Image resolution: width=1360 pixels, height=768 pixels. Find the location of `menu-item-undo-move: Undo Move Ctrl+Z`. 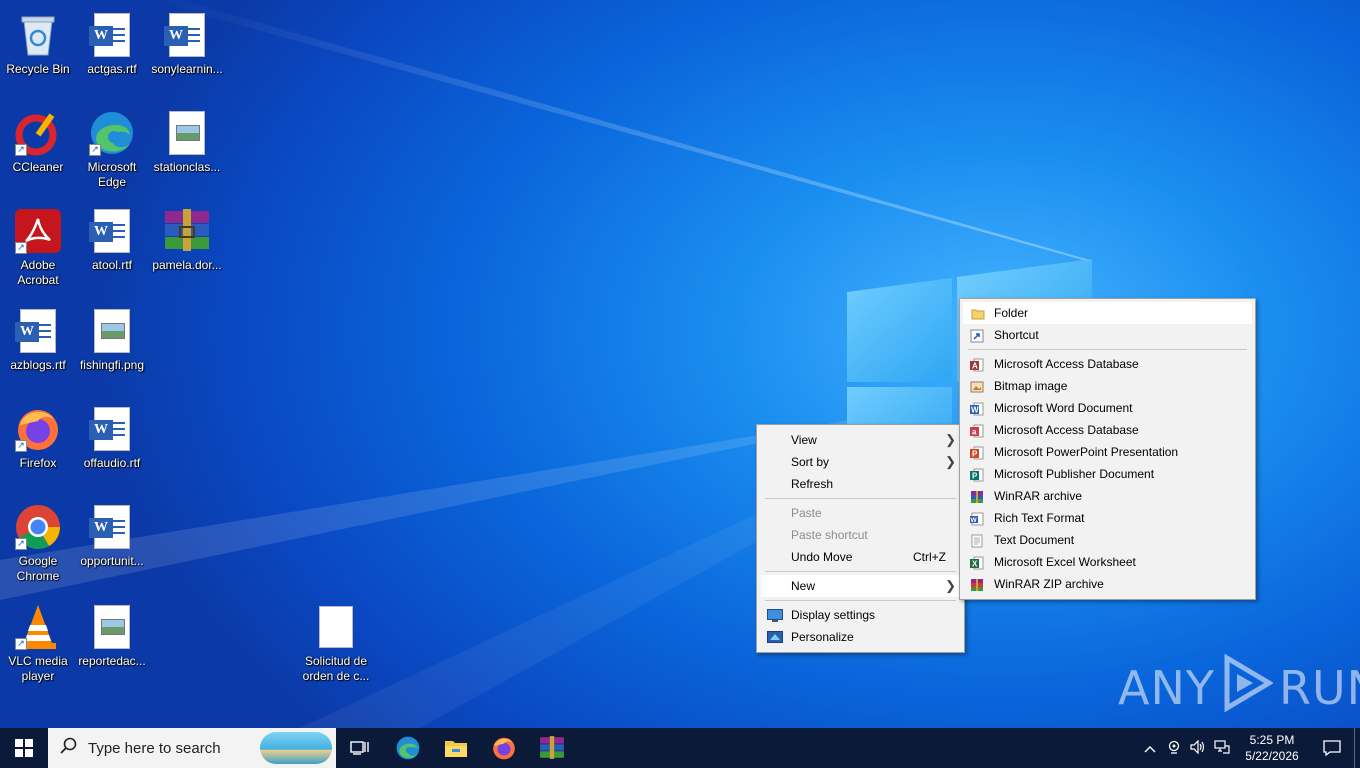

menu-item-undo-move: Undo Move Ctrl+Z is located at coordinates (860, 557).